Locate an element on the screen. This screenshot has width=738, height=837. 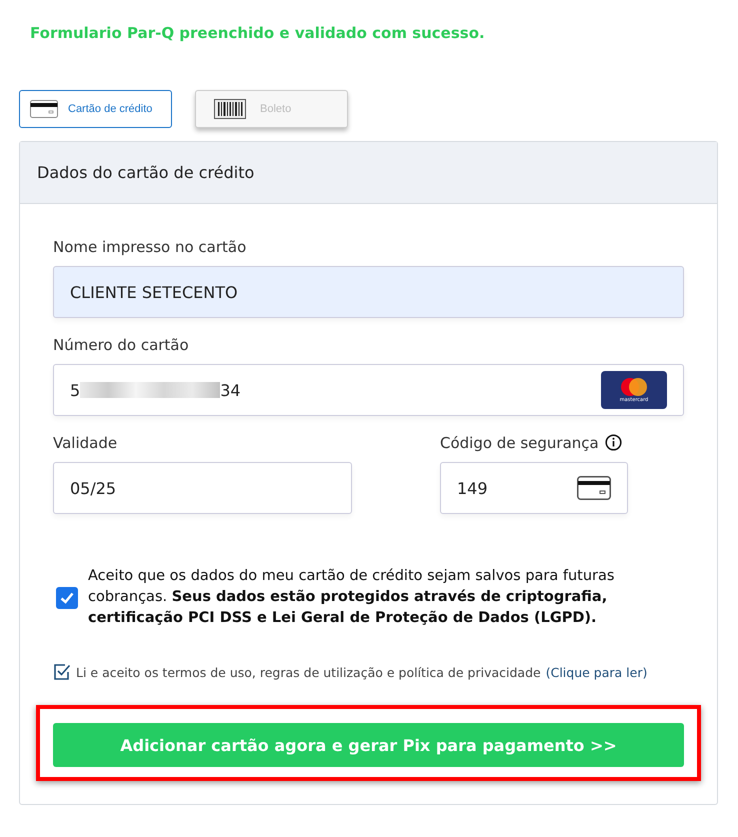
payment-tab: Cartão de crédito is located at coordinates (95, 109).